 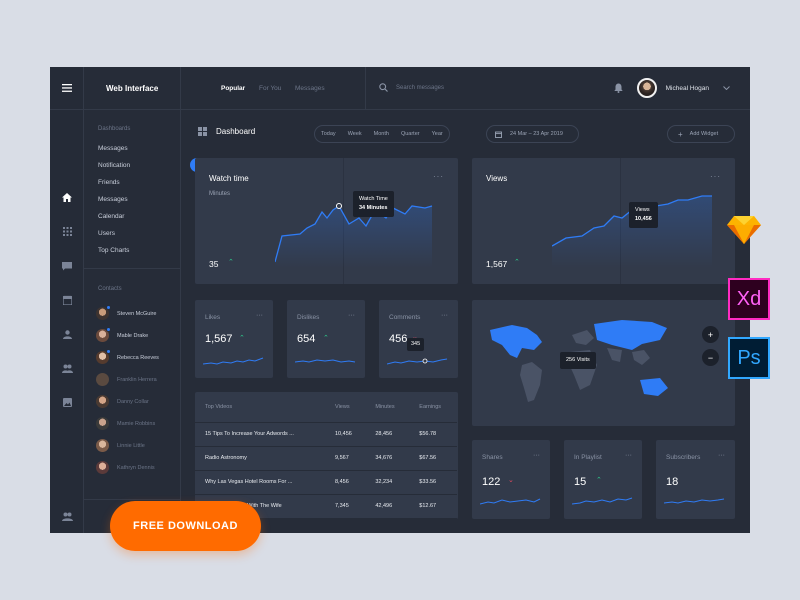 What do you see at coordinates (328, 134) in the screenshot?
I see `period-today: Today` at bounding box center [328, 134].